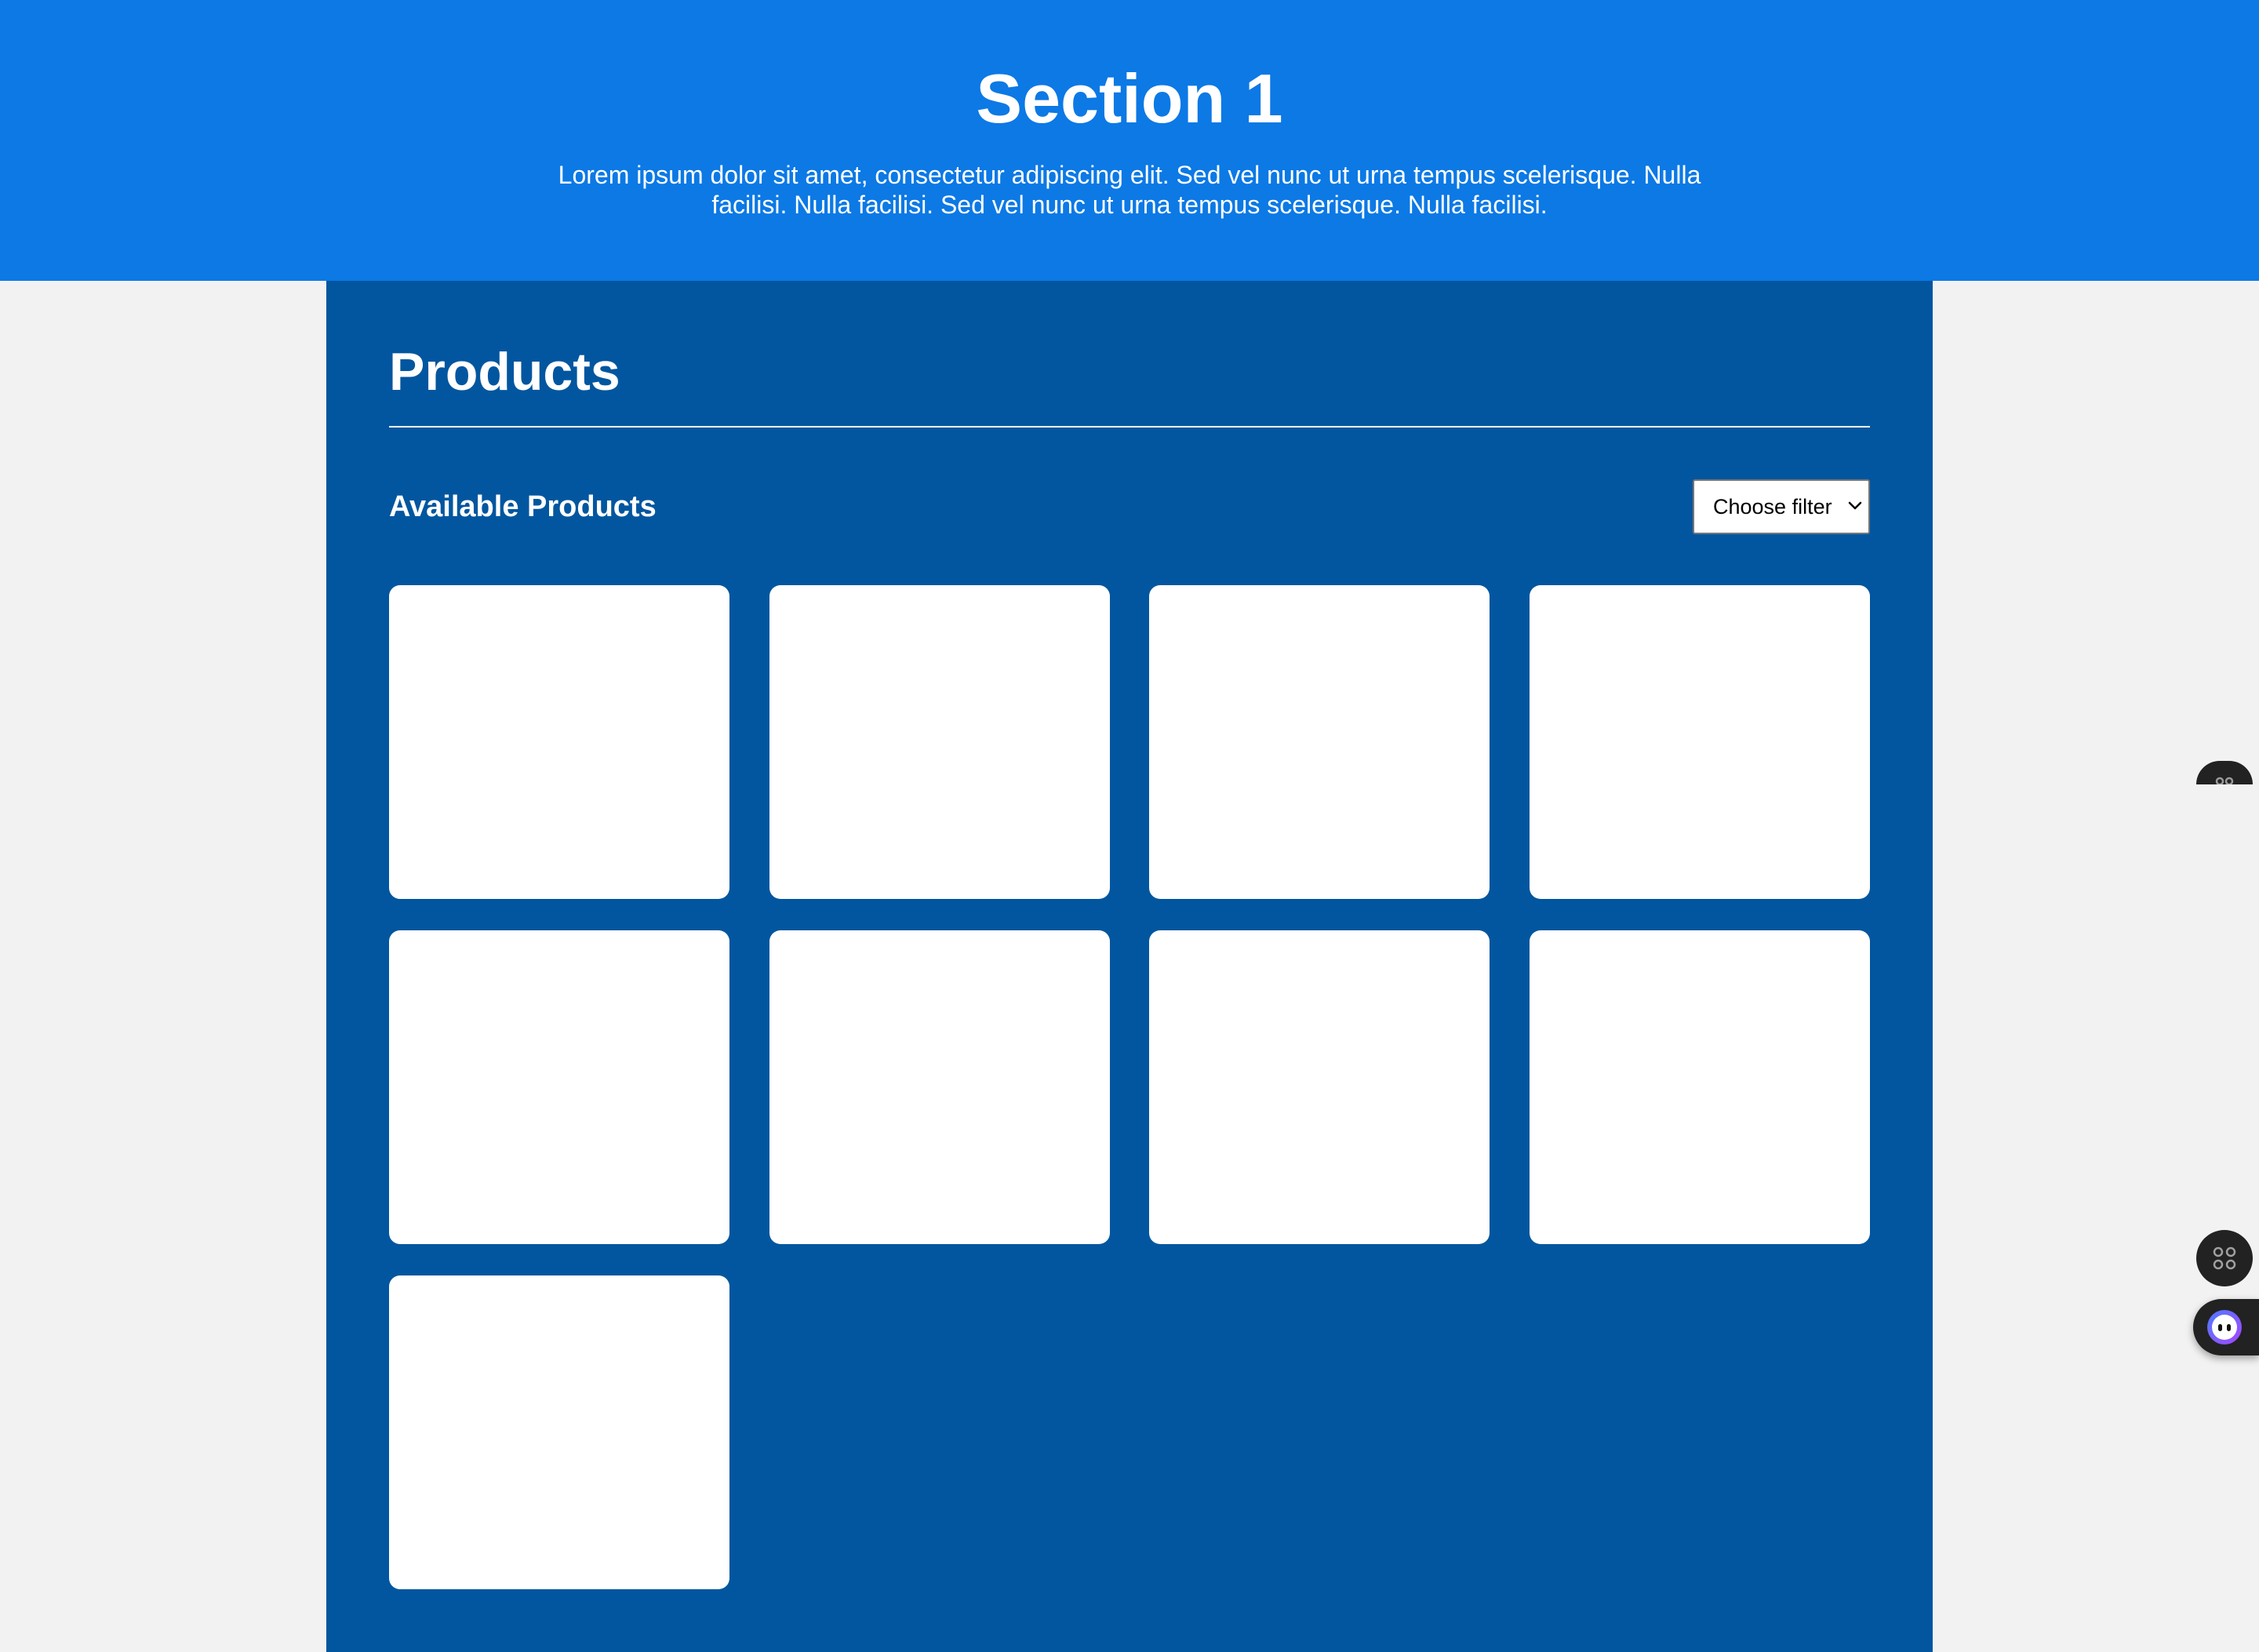 The height and width of the screenshot is (1652, 2259). What do you see at coordinates (1772, 507) in the screenshot?
I see `filter-select-value: Choose filter` at bounding box center [1772, 507].